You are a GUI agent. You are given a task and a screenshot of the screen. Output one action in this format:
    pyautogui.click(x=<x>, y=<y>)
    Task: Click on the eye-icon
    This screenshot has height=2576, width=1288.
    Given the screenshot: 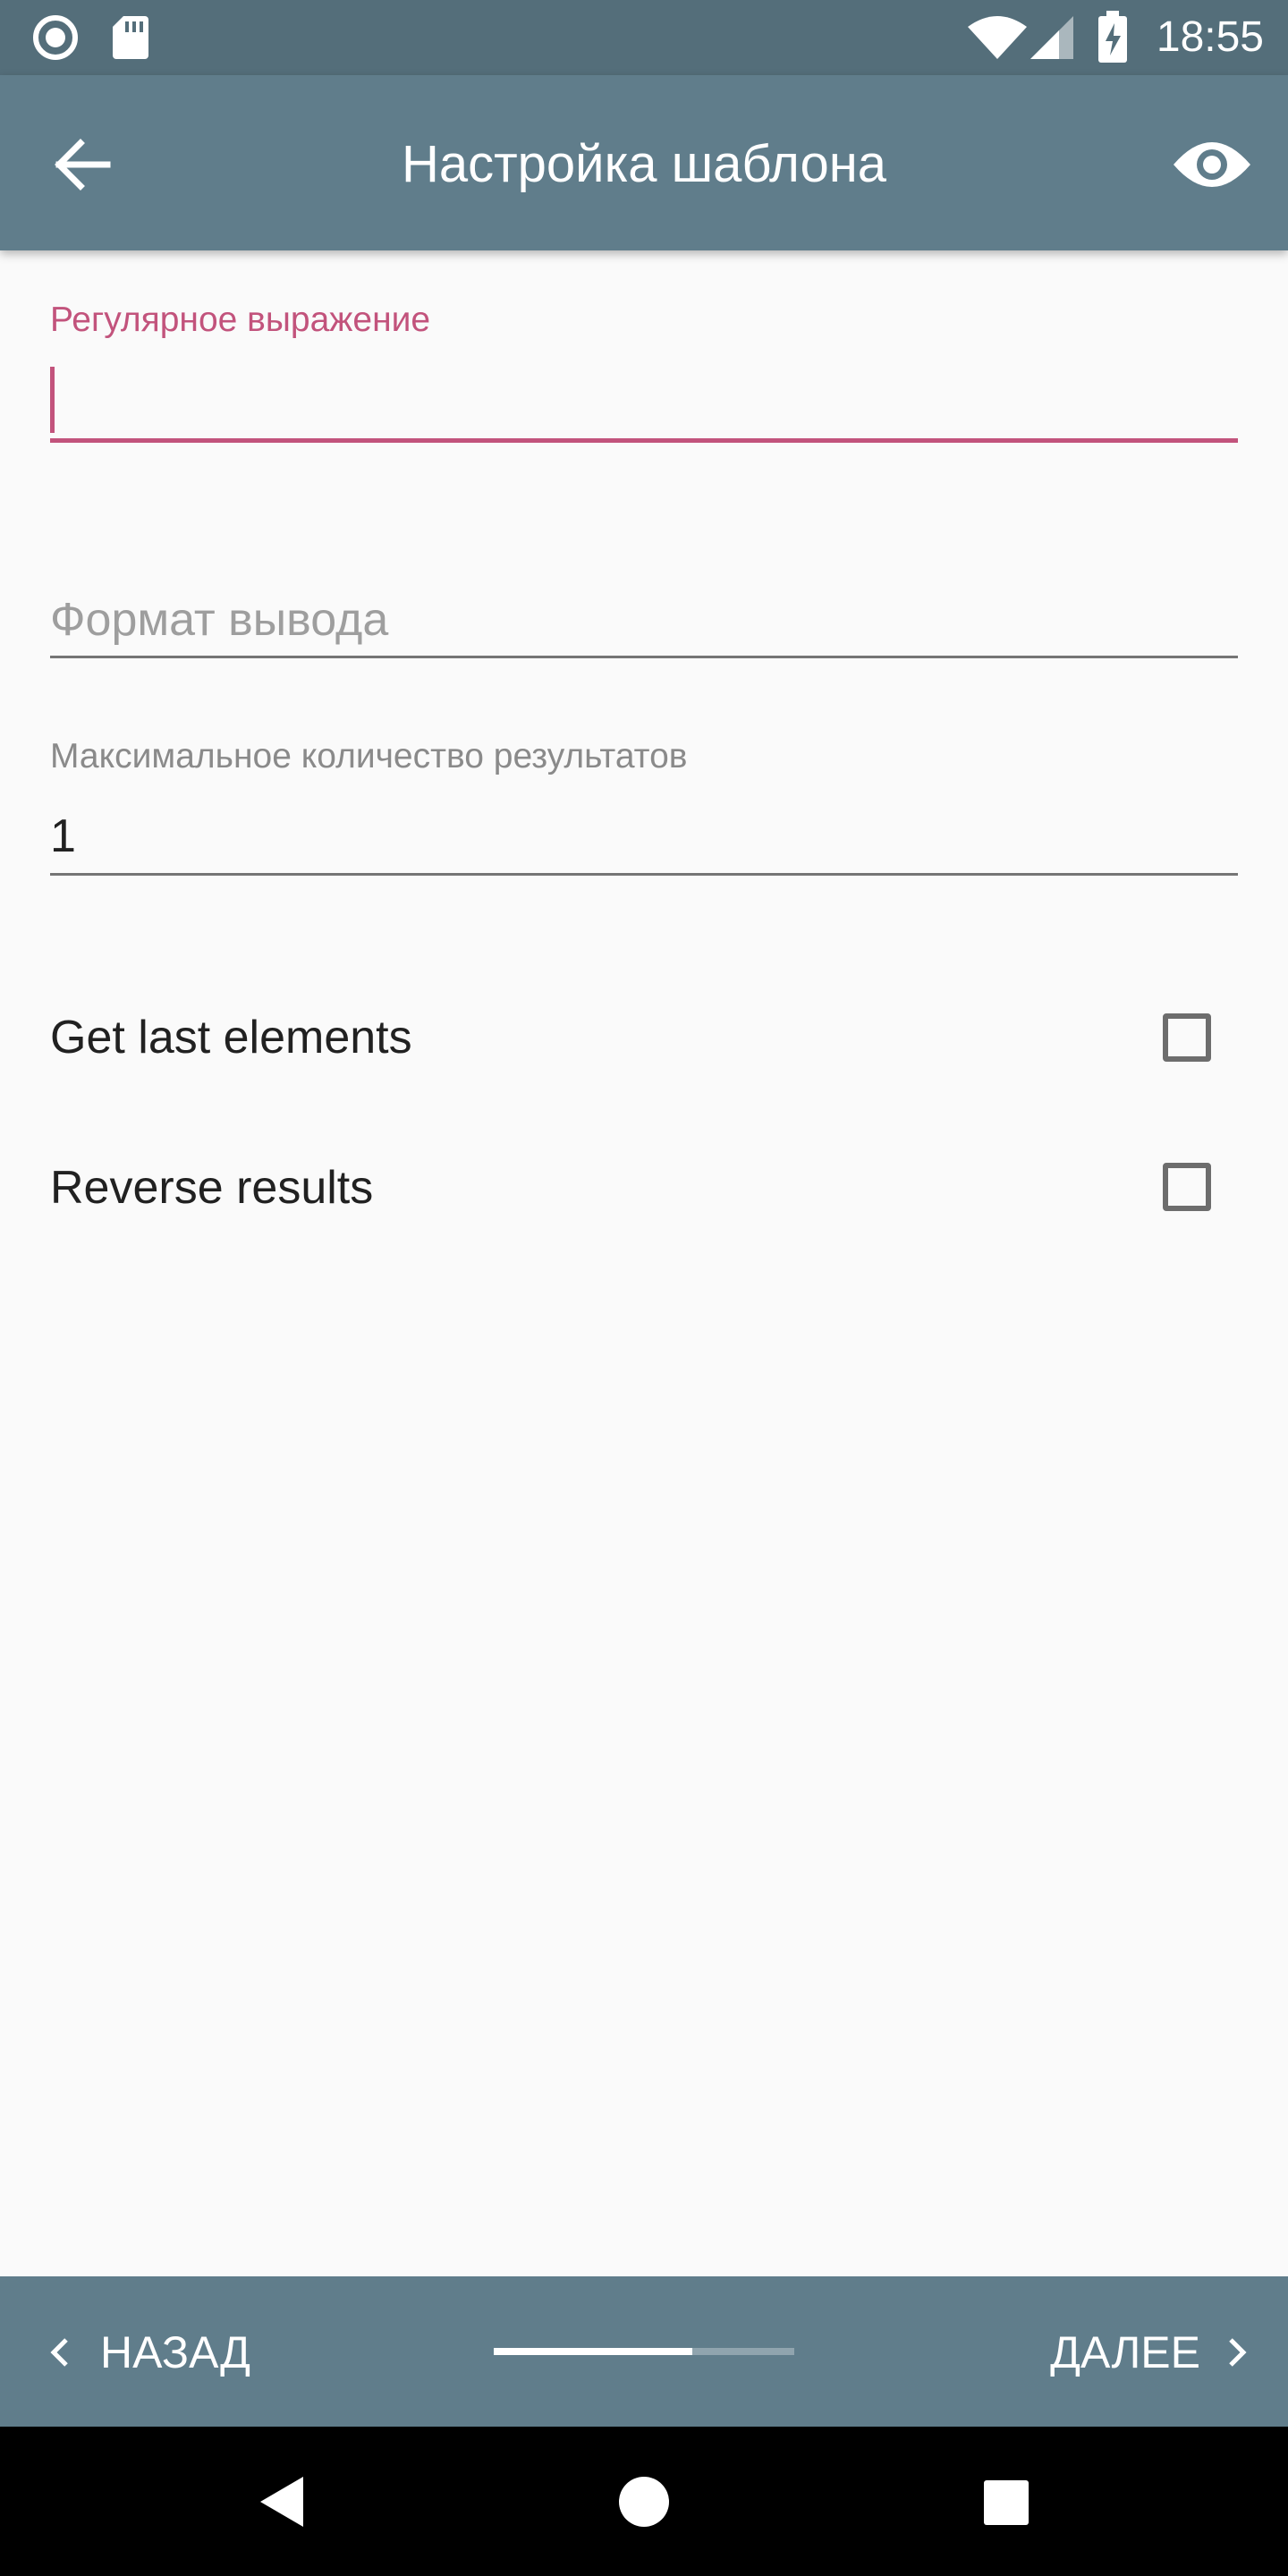 What is the action you would take?
    pyautogui.click(x=1212, y=164)
    